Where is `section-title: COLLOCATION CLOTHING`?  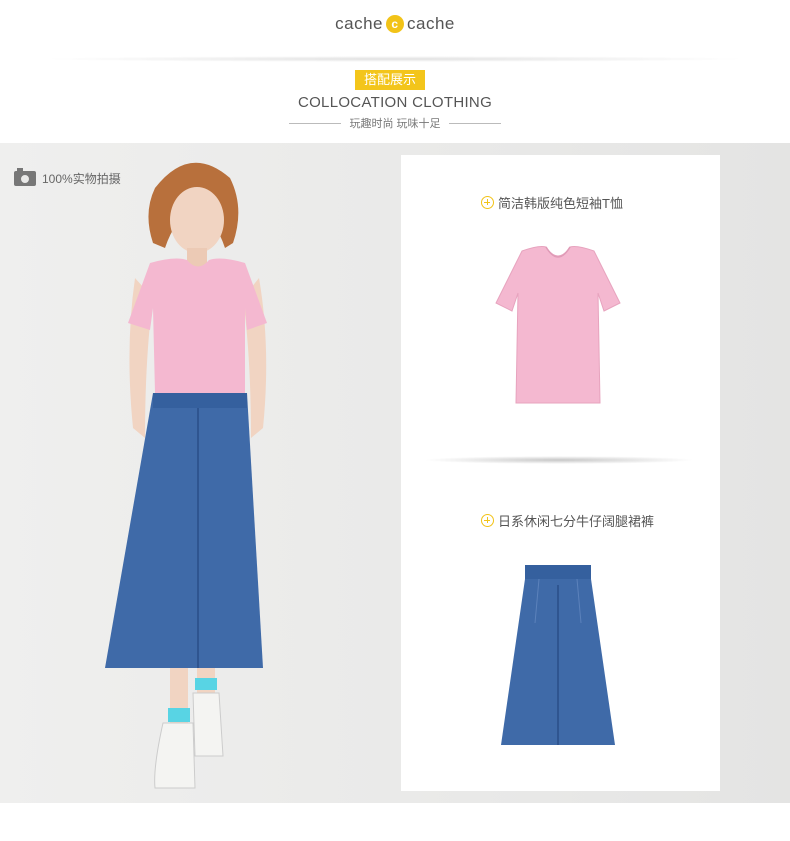 section-title: COLLOCATION CLOTHING is located at coordinates (395, 102).